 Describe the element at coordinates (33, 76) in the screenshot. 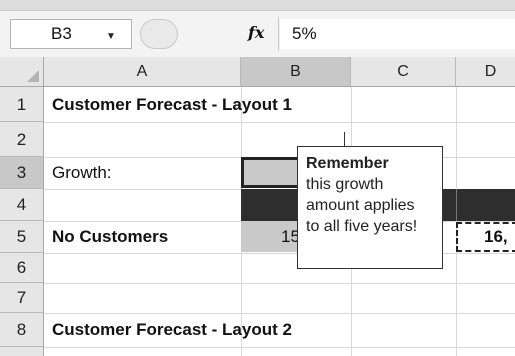

I see `select-all-triangle-icon` at that location.